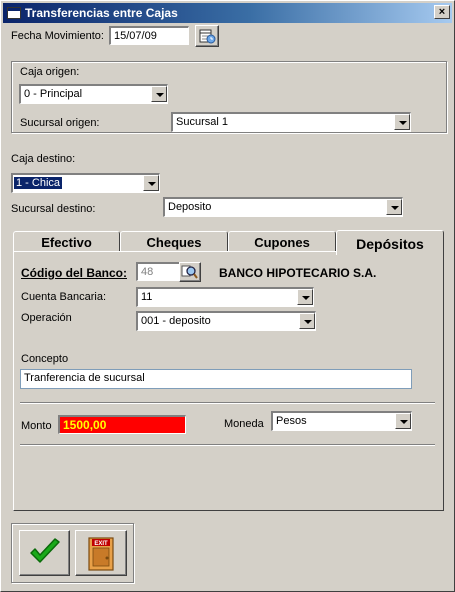 This screenshot has height=592, width=455. I want to click on fecha-input: 15/07/09, so click(149, 35).